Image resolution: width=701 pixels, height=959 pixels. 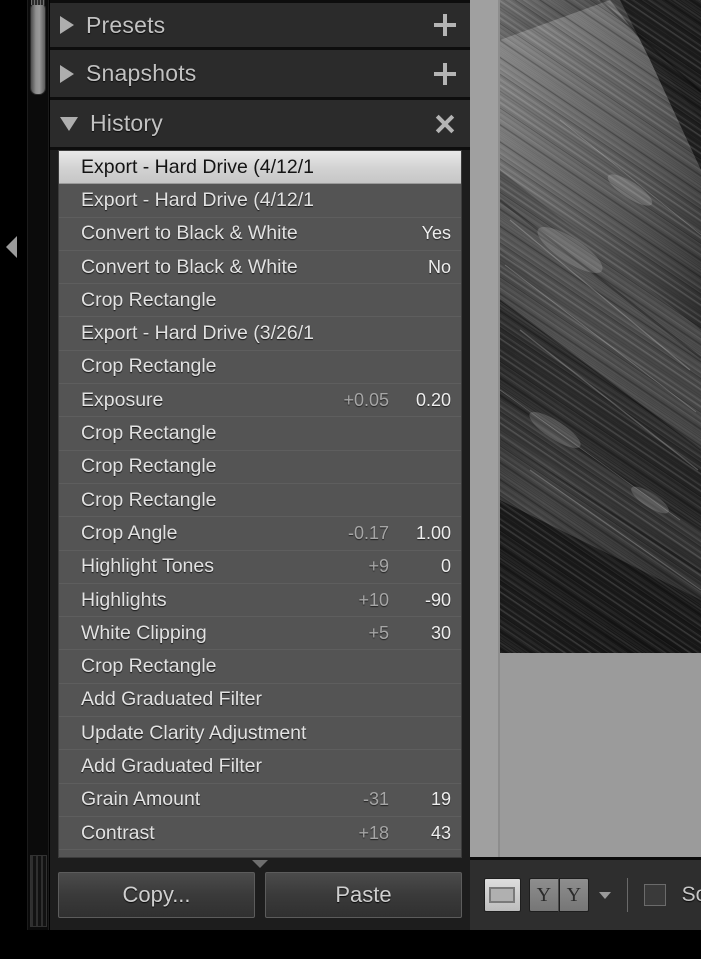 What do you see at coordinates (38, 891) in the screenshot?
I see `left-panel-resize-grip` at bounding box center [38, 891].